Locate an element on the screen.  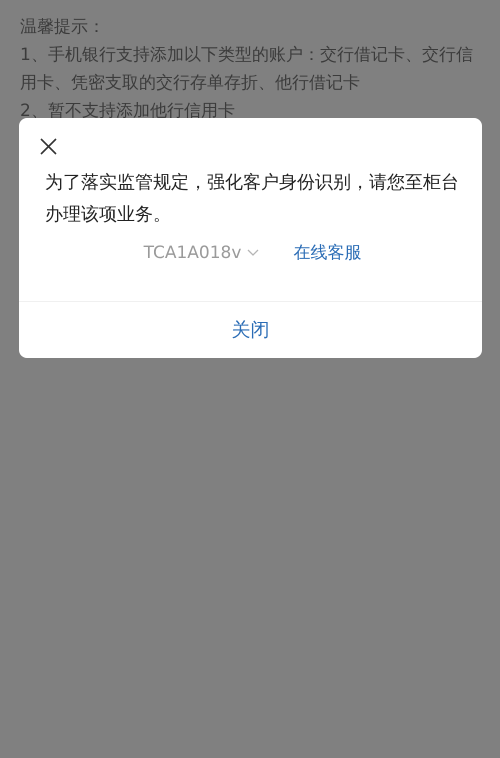
dialog-message: 为了落实监管规定，强化客户身份识别，请您至柜台办理该项业务。 is located at coordinates (252, 199).